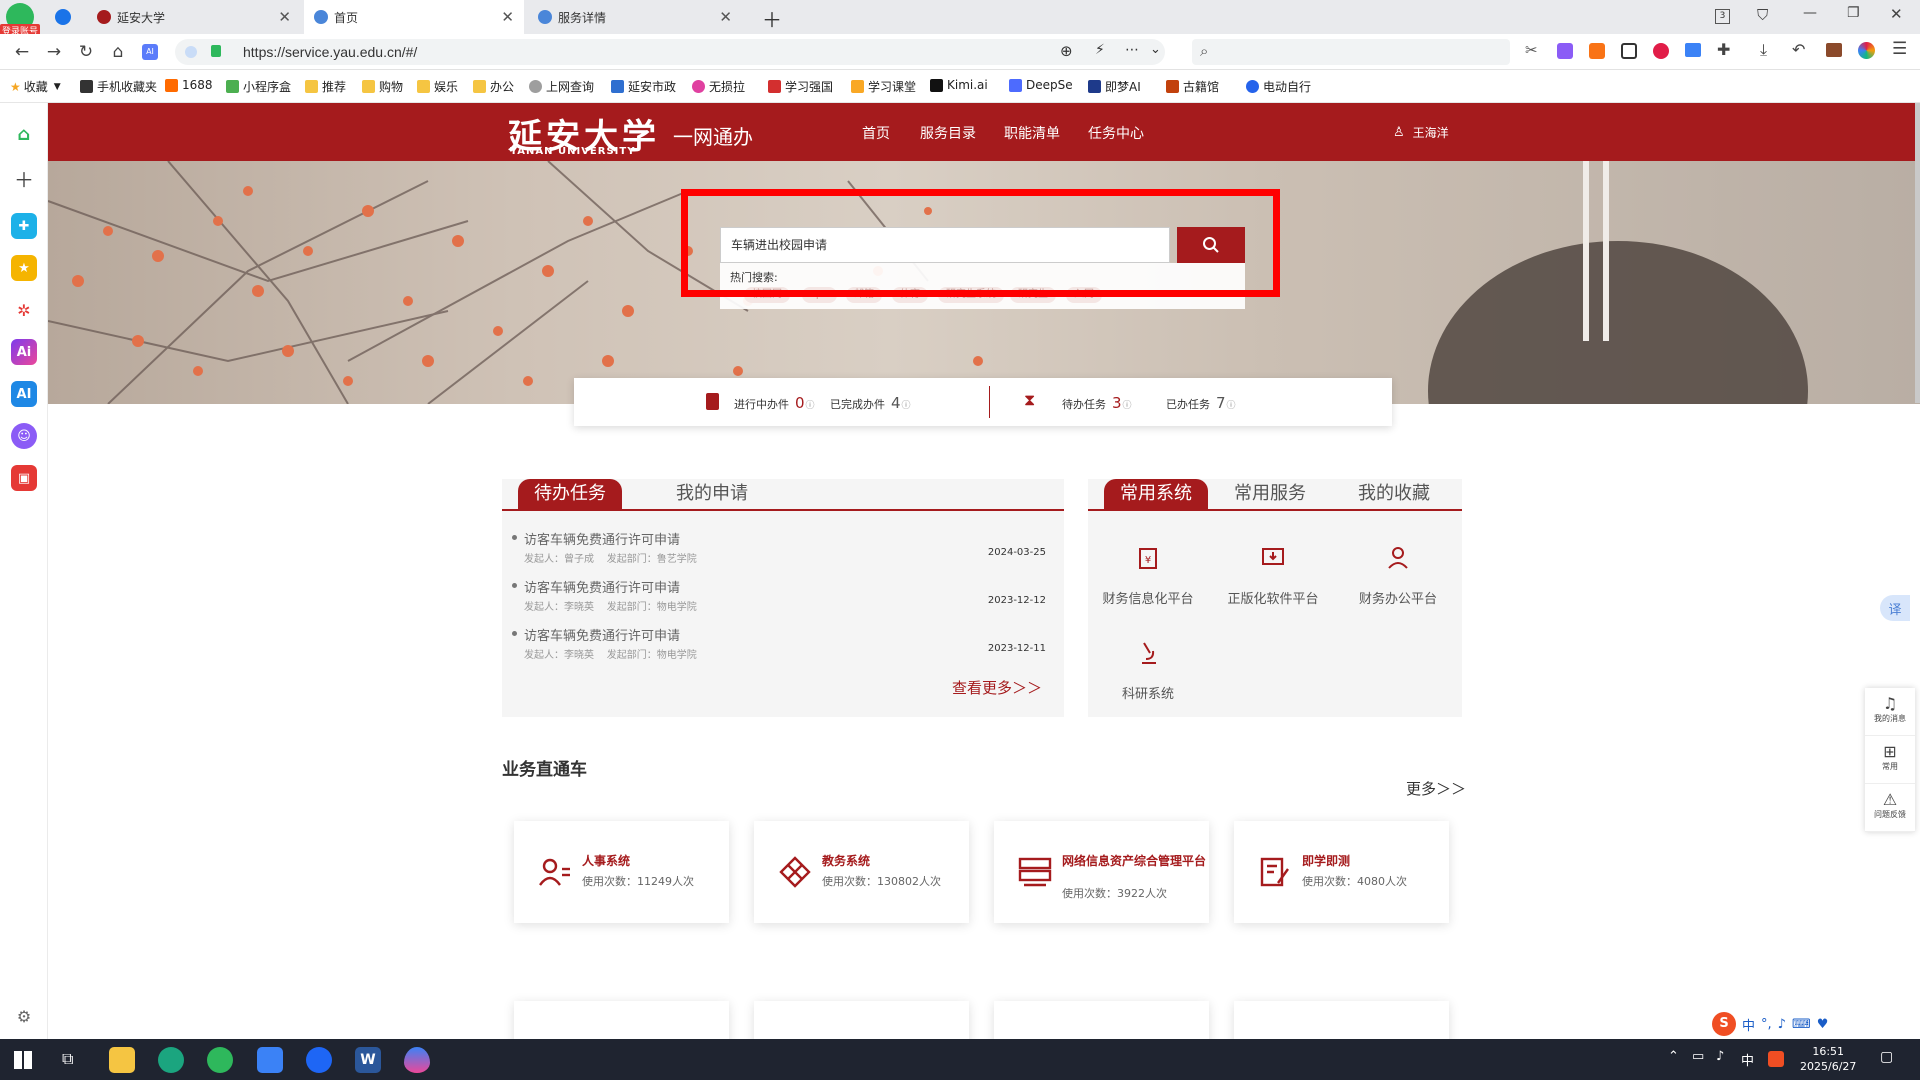  I want to click on browser-search-input: ⌕, so click(1351, 52).